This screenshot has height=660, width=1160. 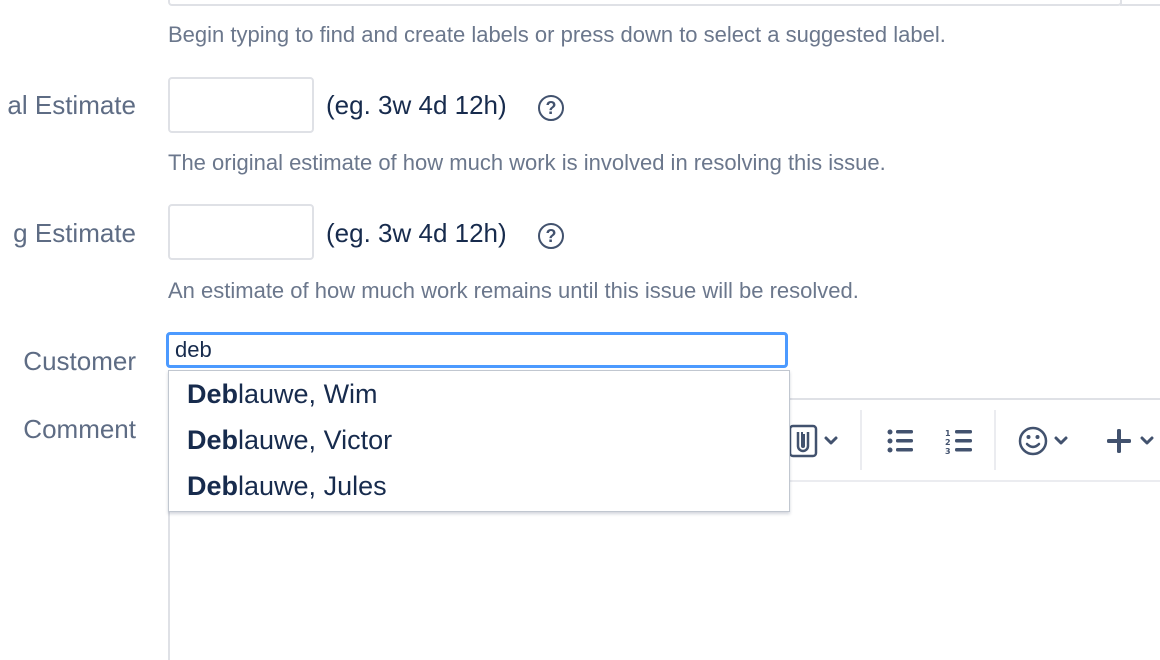 I want to click on bullet-list-icon, so click(x=901, y=441).